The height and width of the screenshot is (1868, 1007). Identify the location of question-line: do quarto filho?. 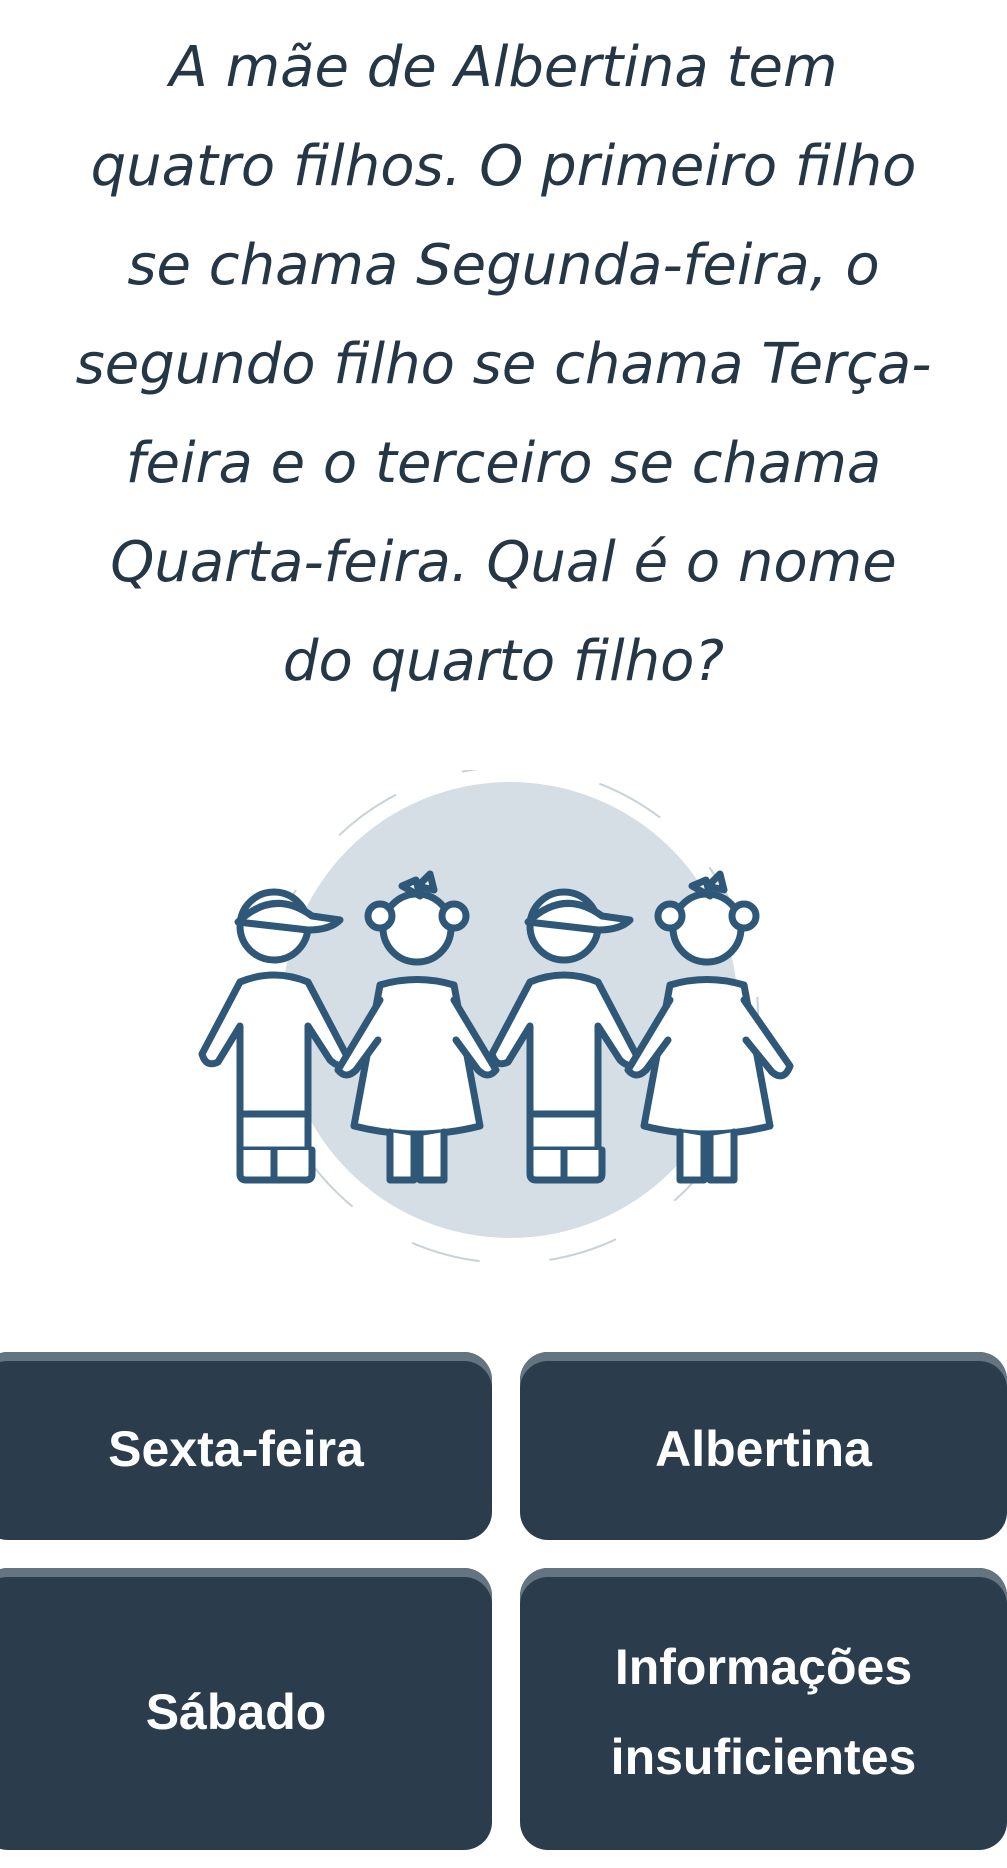
(503, 661).